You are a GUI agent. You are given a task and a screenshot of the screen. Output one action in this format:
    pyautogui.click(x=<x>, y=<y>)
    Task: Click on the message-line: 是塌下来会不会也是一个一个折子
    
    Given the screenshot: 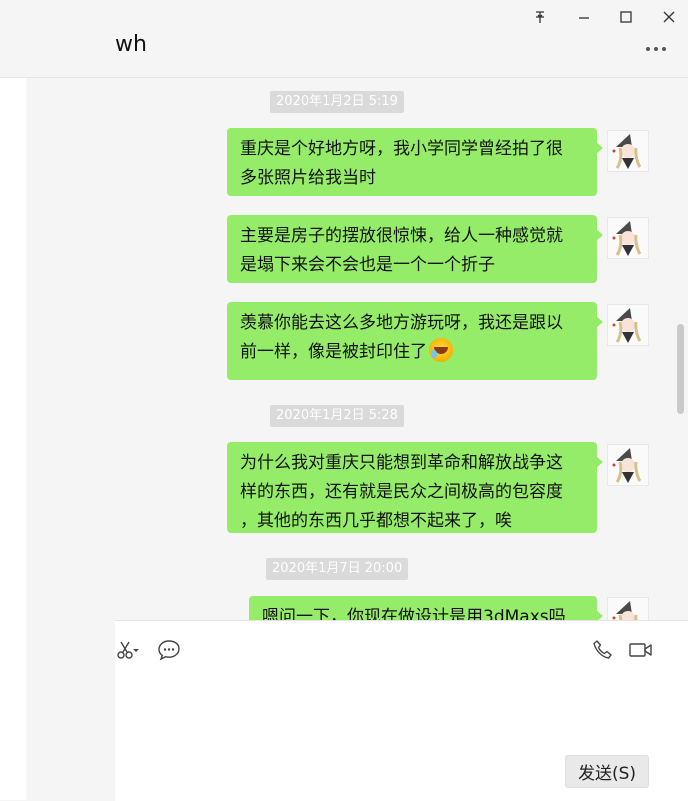 What is the action you would take?
    pyautogui.click(x=367, y=265)
    